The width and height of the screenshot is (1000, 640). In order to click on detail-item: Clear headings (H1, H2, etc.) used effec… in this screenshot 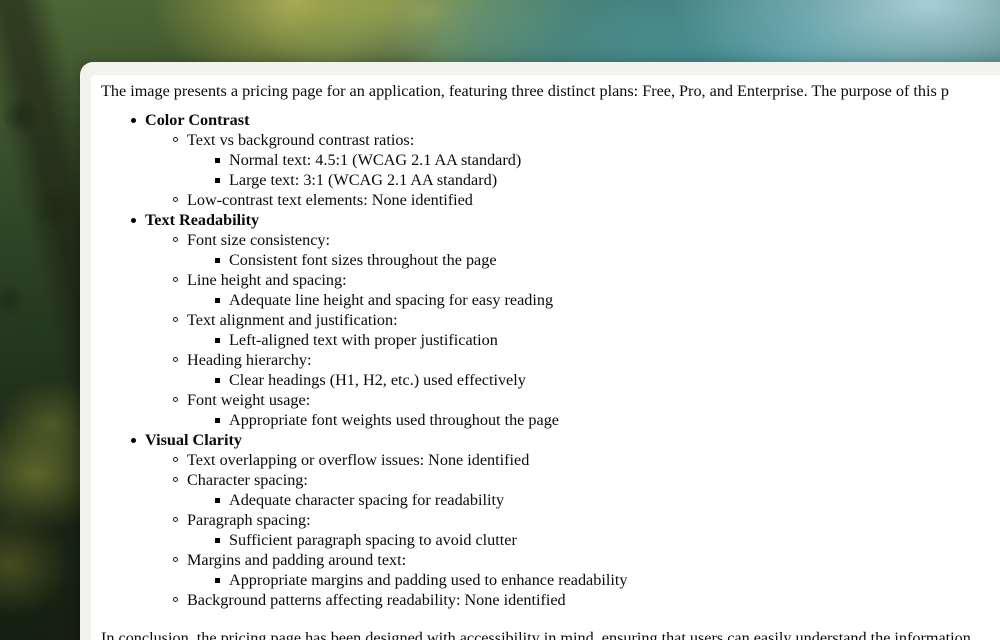, I will do `click(607, 380)`.